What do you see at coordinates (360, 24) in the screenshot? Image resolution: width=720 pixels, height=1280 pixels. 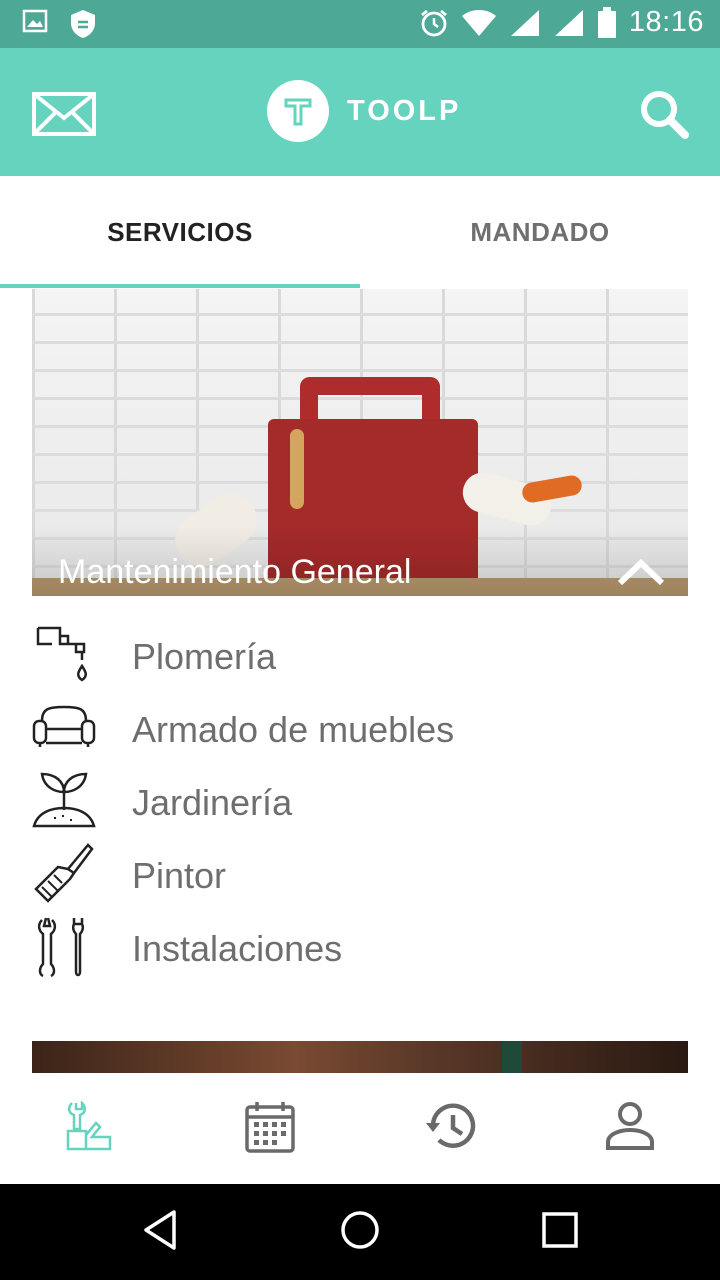 I see `status-bar: 18:16` at bounding box center [360, 24].